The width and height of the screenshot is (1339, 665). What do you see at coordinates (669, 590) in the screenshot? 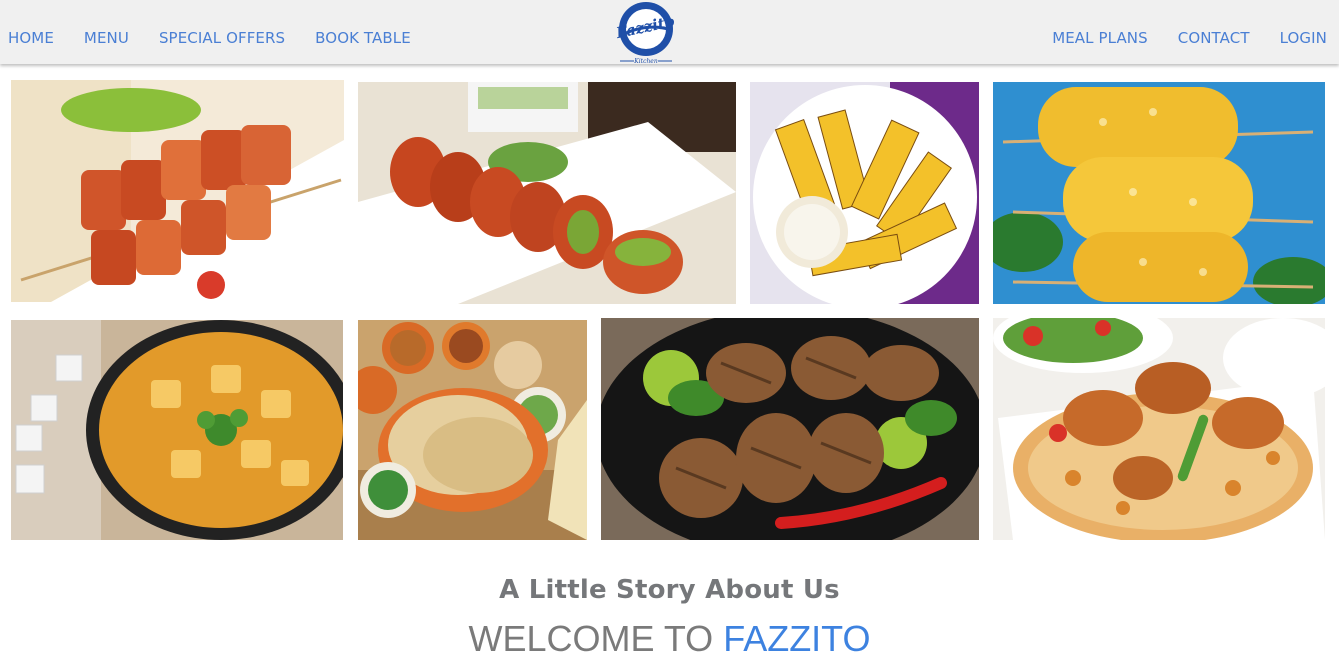
I see `story-heading: A Little Story About Us` at bounding box center [669, 590].